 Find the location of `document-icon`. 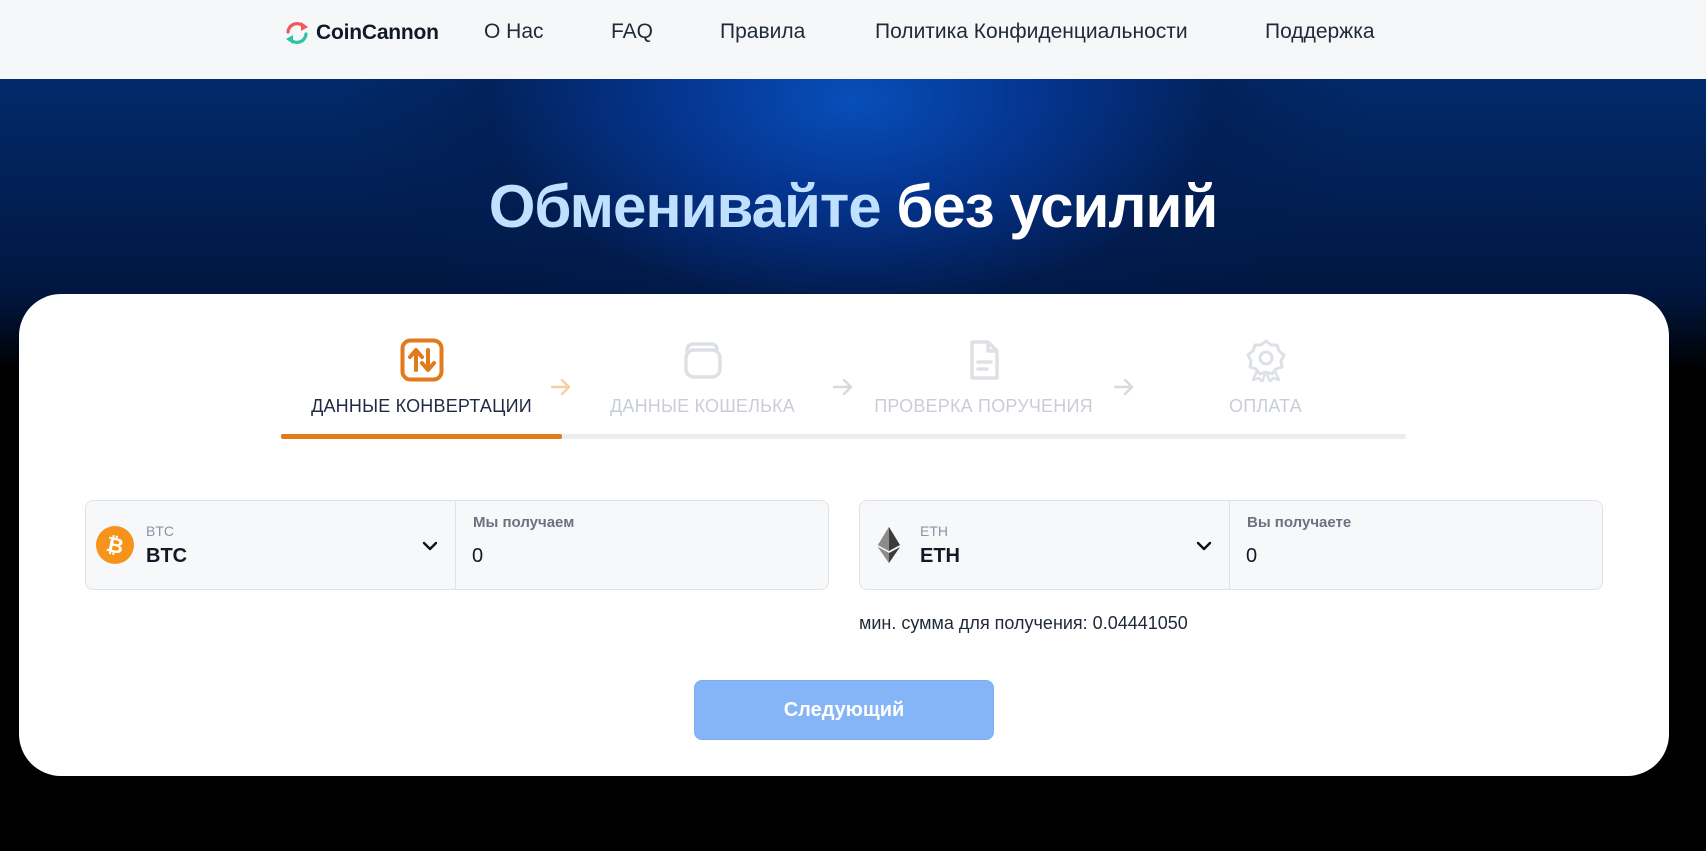

document-icon is located at coordinates (984, 360).